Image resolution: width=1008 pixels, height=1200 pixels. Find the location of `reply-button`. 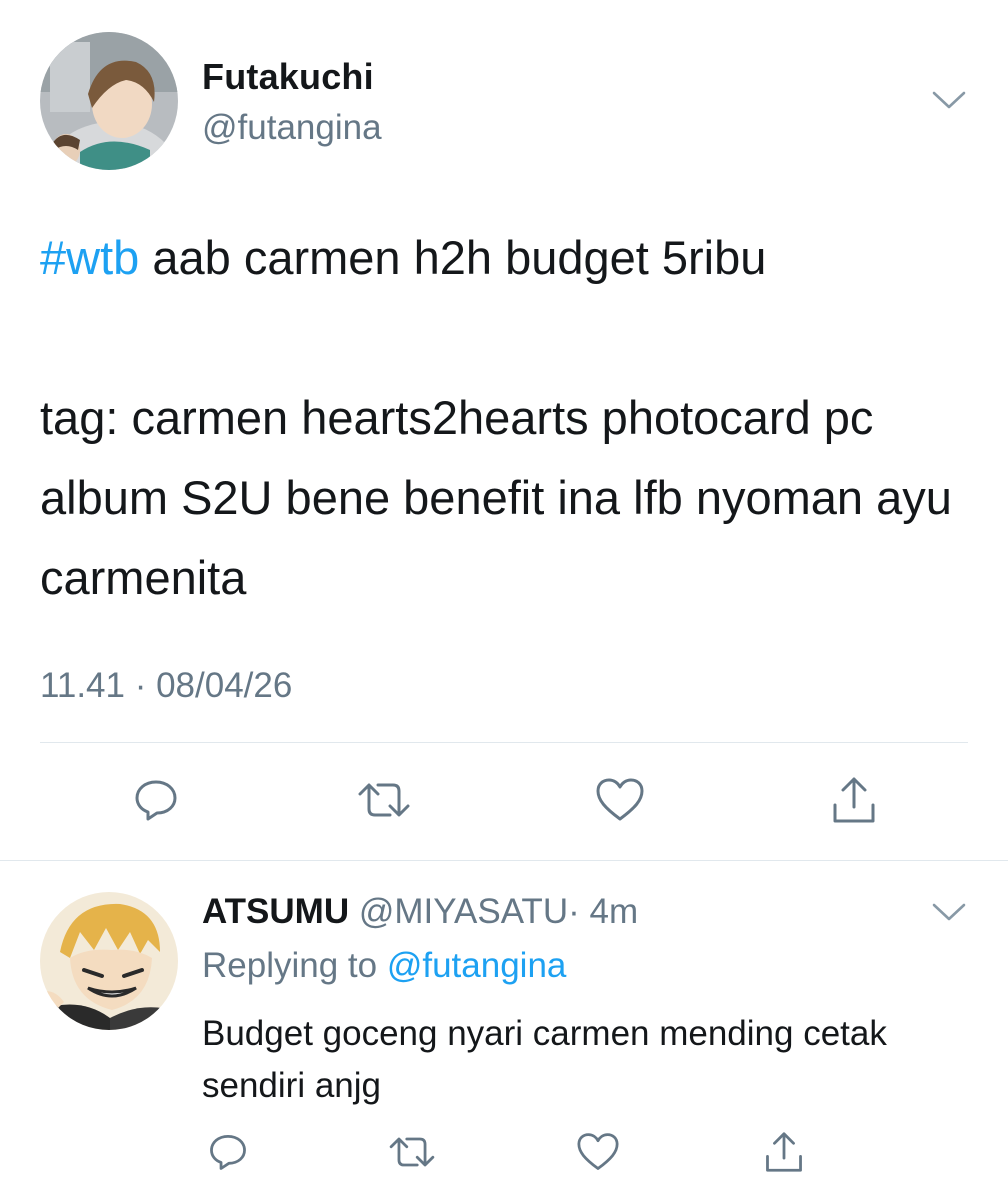

reply-button is located at coordinates (156, 800).